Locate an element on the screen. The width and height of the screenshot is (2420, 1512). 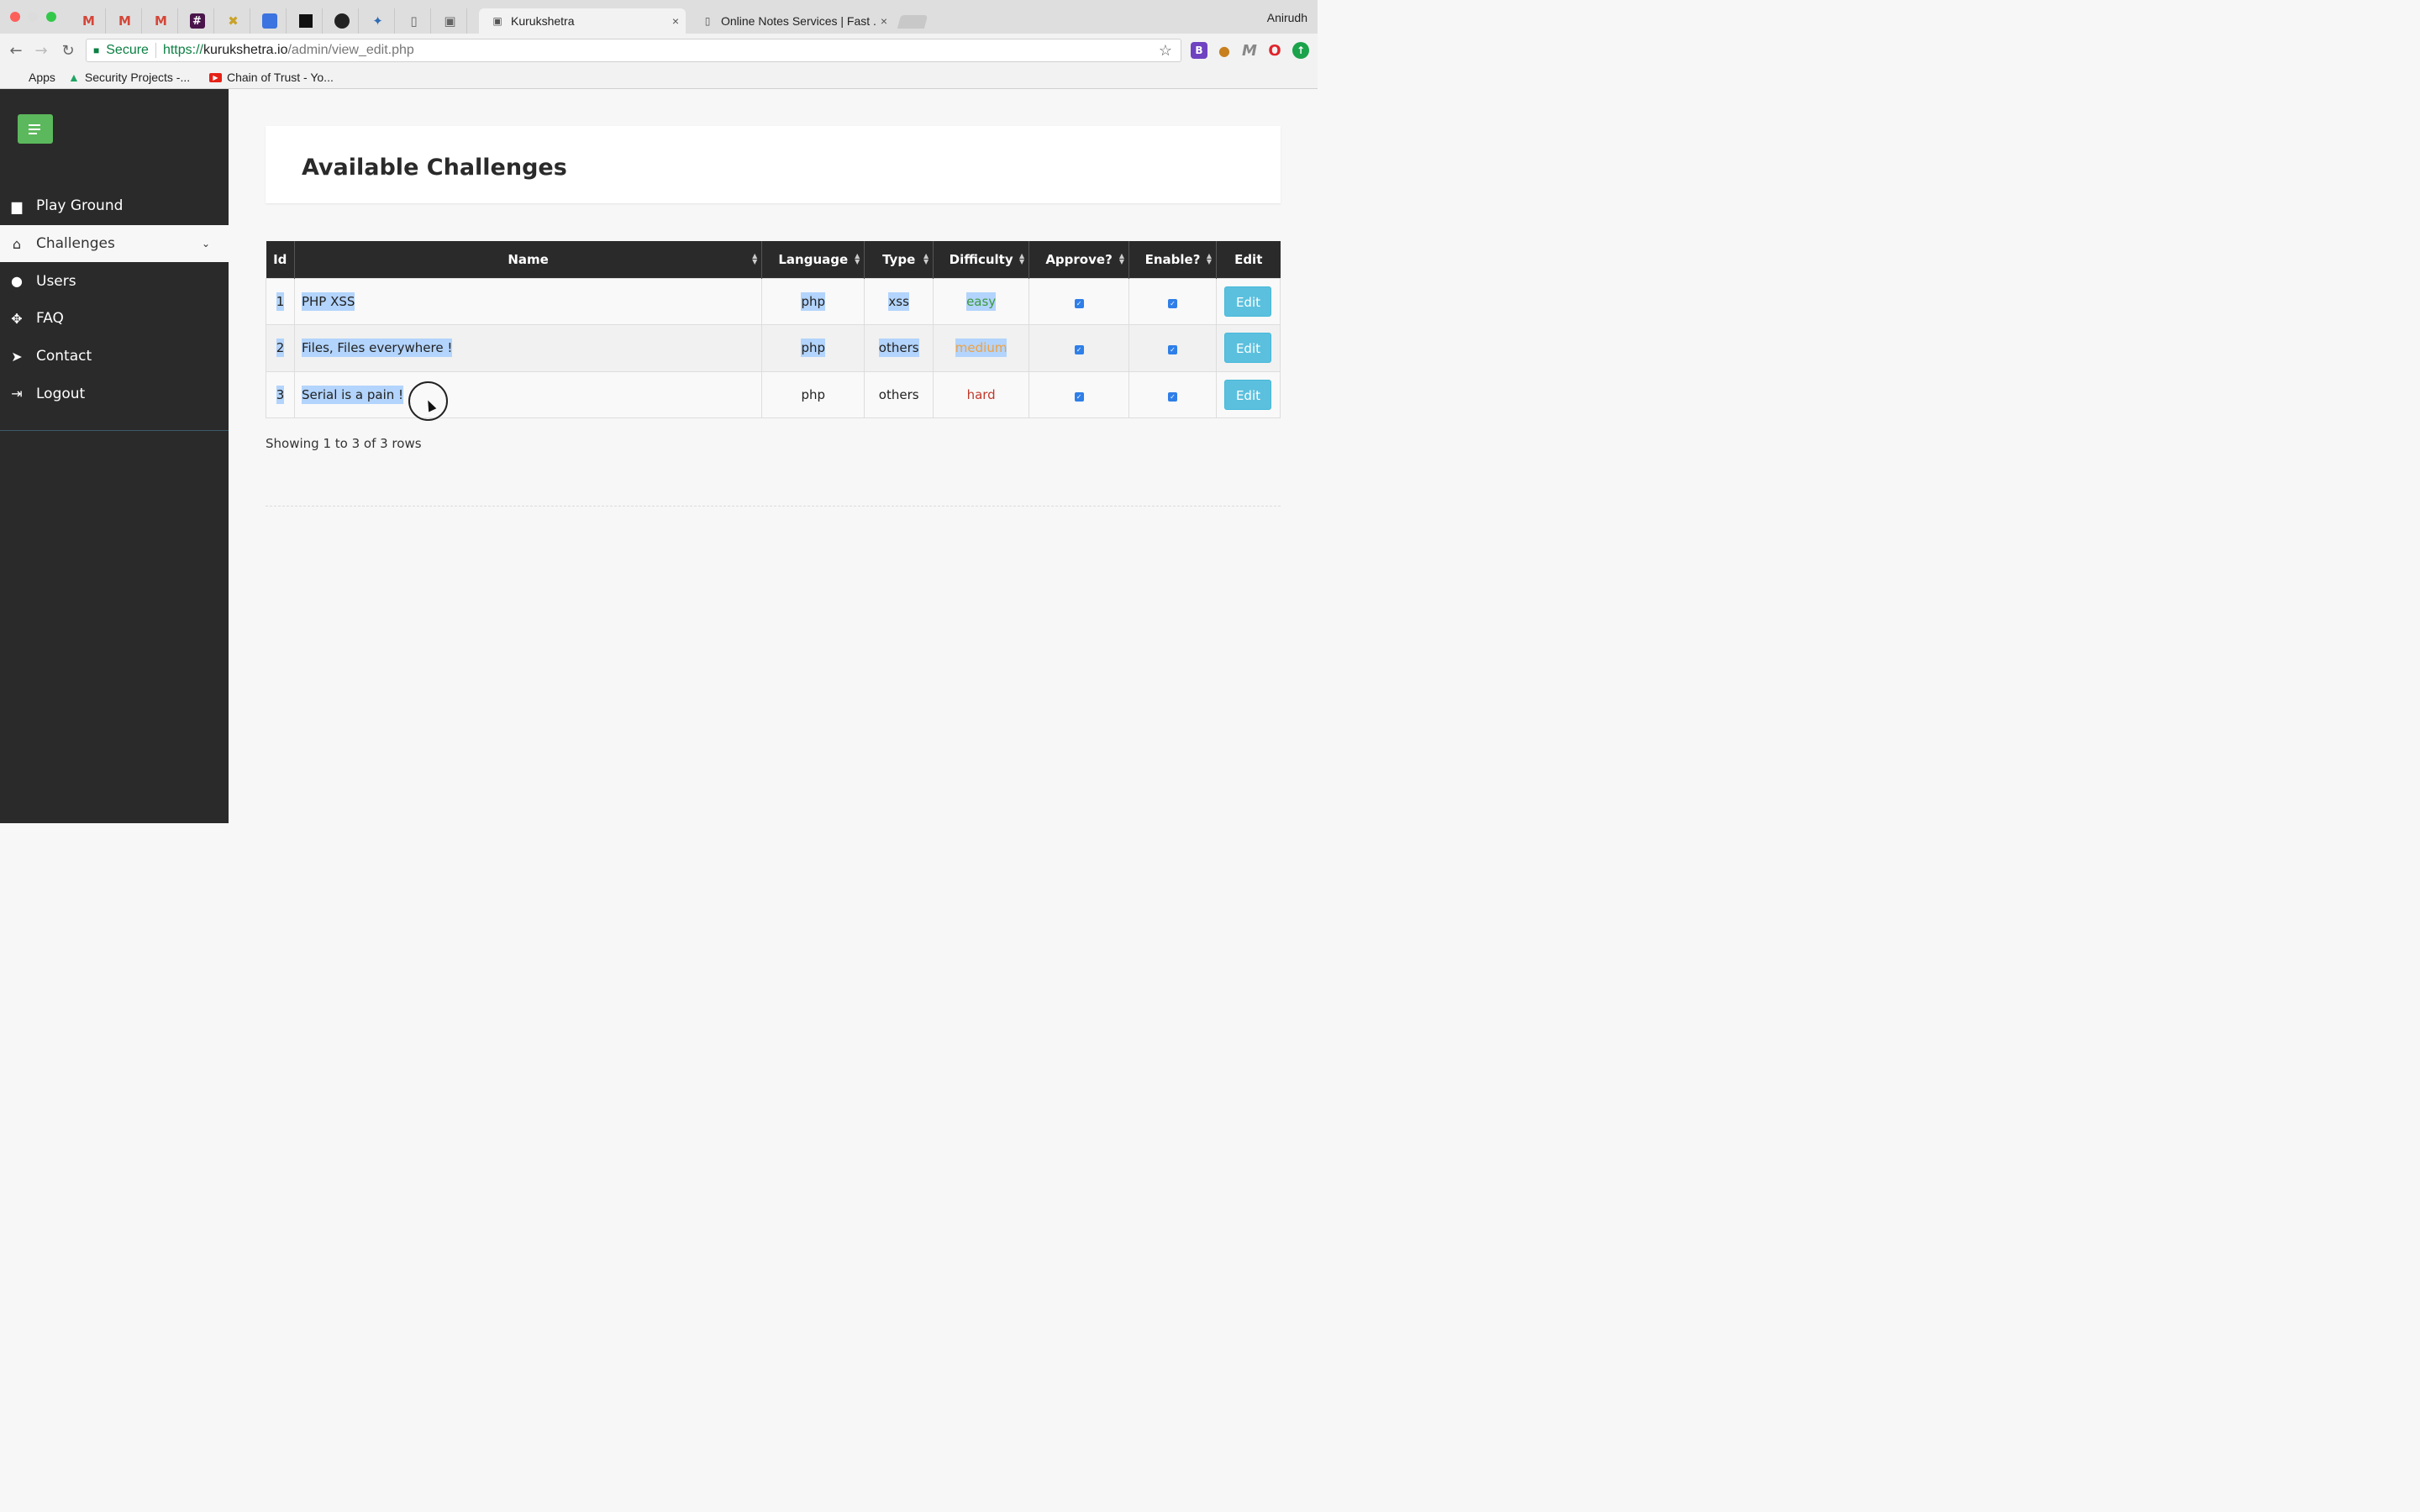
column-header-difficulty: Difficulty ▲ ▼ is located at coordinates (982, 259).